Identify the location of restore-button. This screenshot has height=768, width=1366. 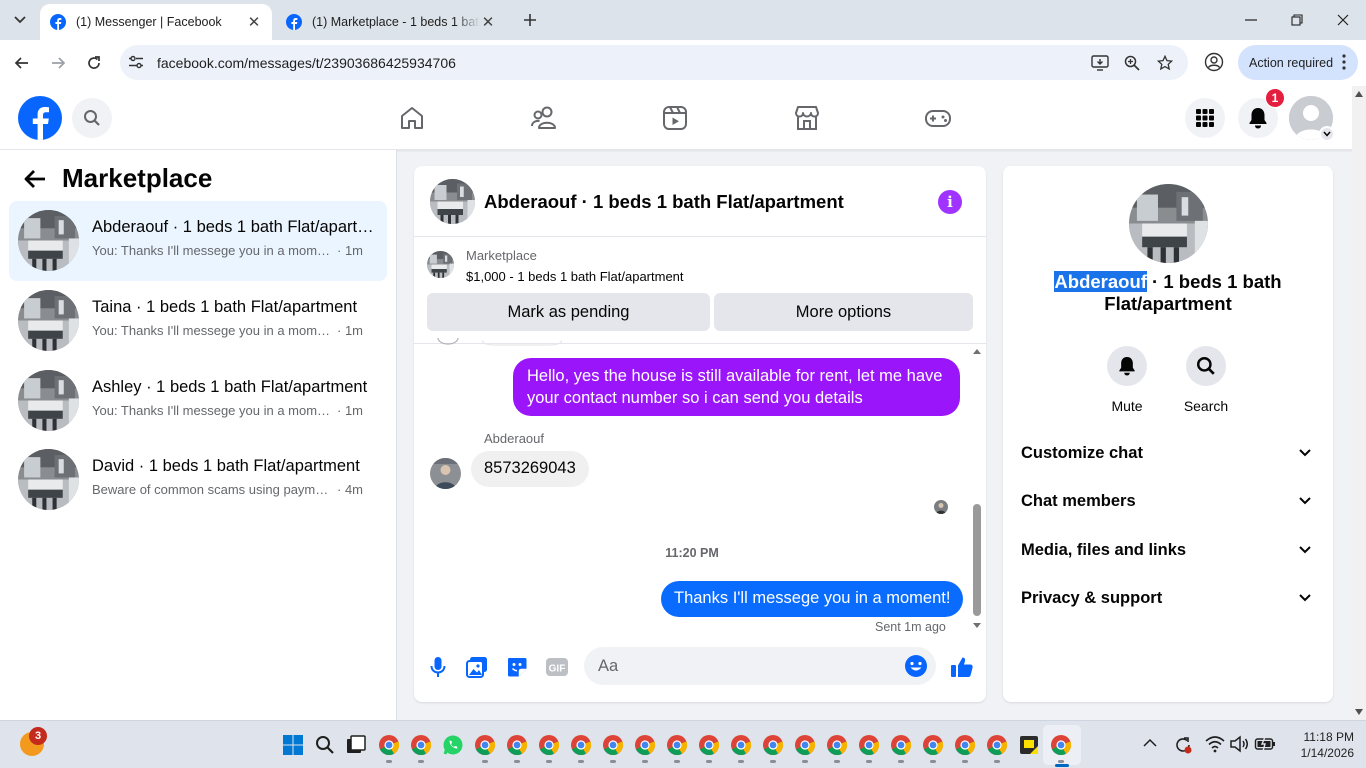
(1297, 20).